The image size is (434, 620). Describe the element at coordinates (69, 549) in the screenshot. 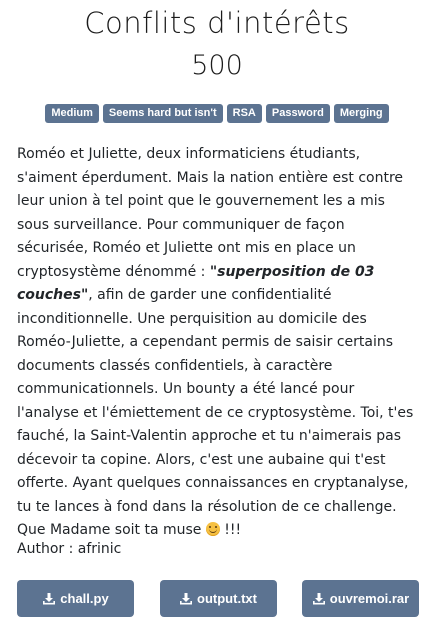

I see `author-line: Author : afrinic` at that location.